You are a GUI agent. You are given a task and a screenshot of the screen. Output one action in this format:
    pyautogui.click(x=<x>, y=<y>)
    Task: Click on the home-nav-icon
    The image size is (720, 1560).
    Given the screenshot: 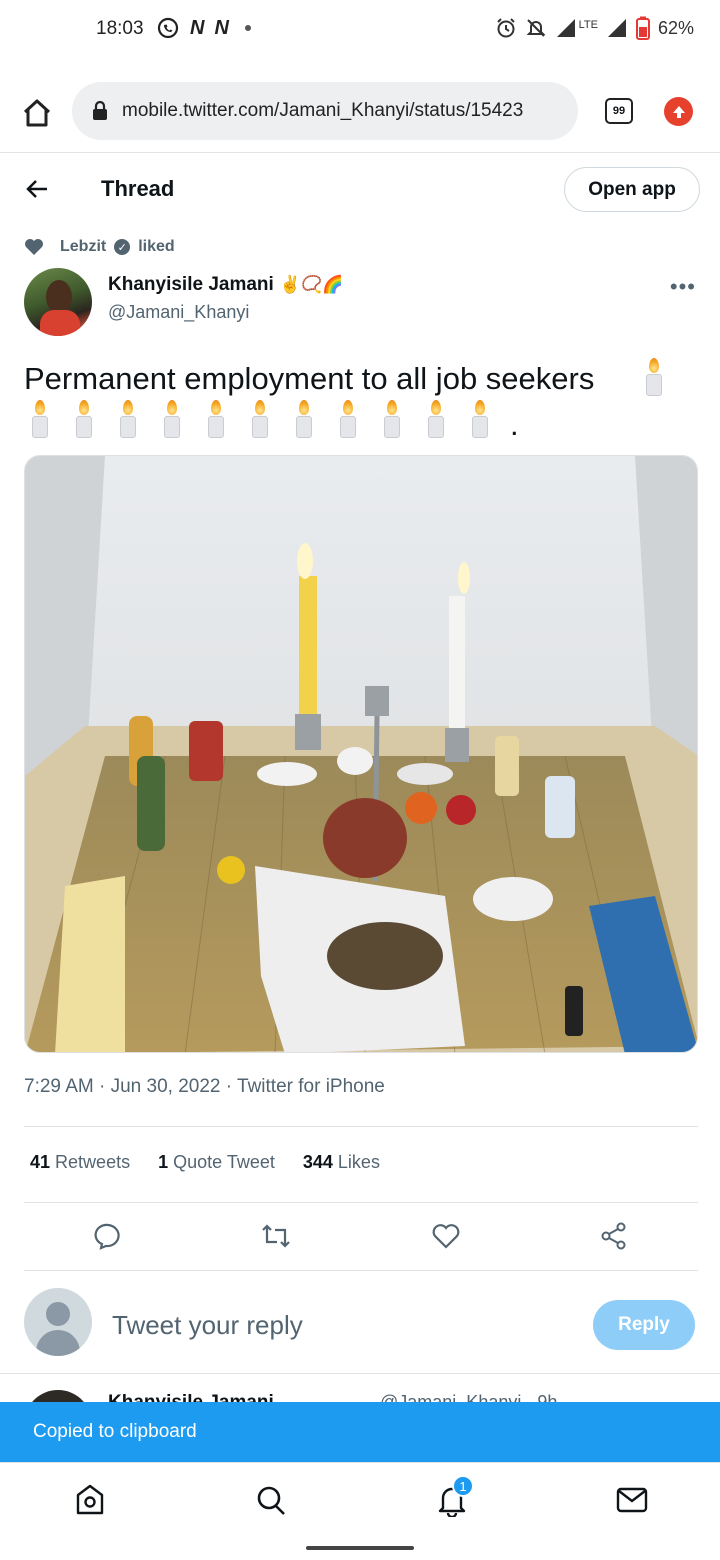 What is the action you would take?
    pyautogui.click(x=90, y=1500)
    